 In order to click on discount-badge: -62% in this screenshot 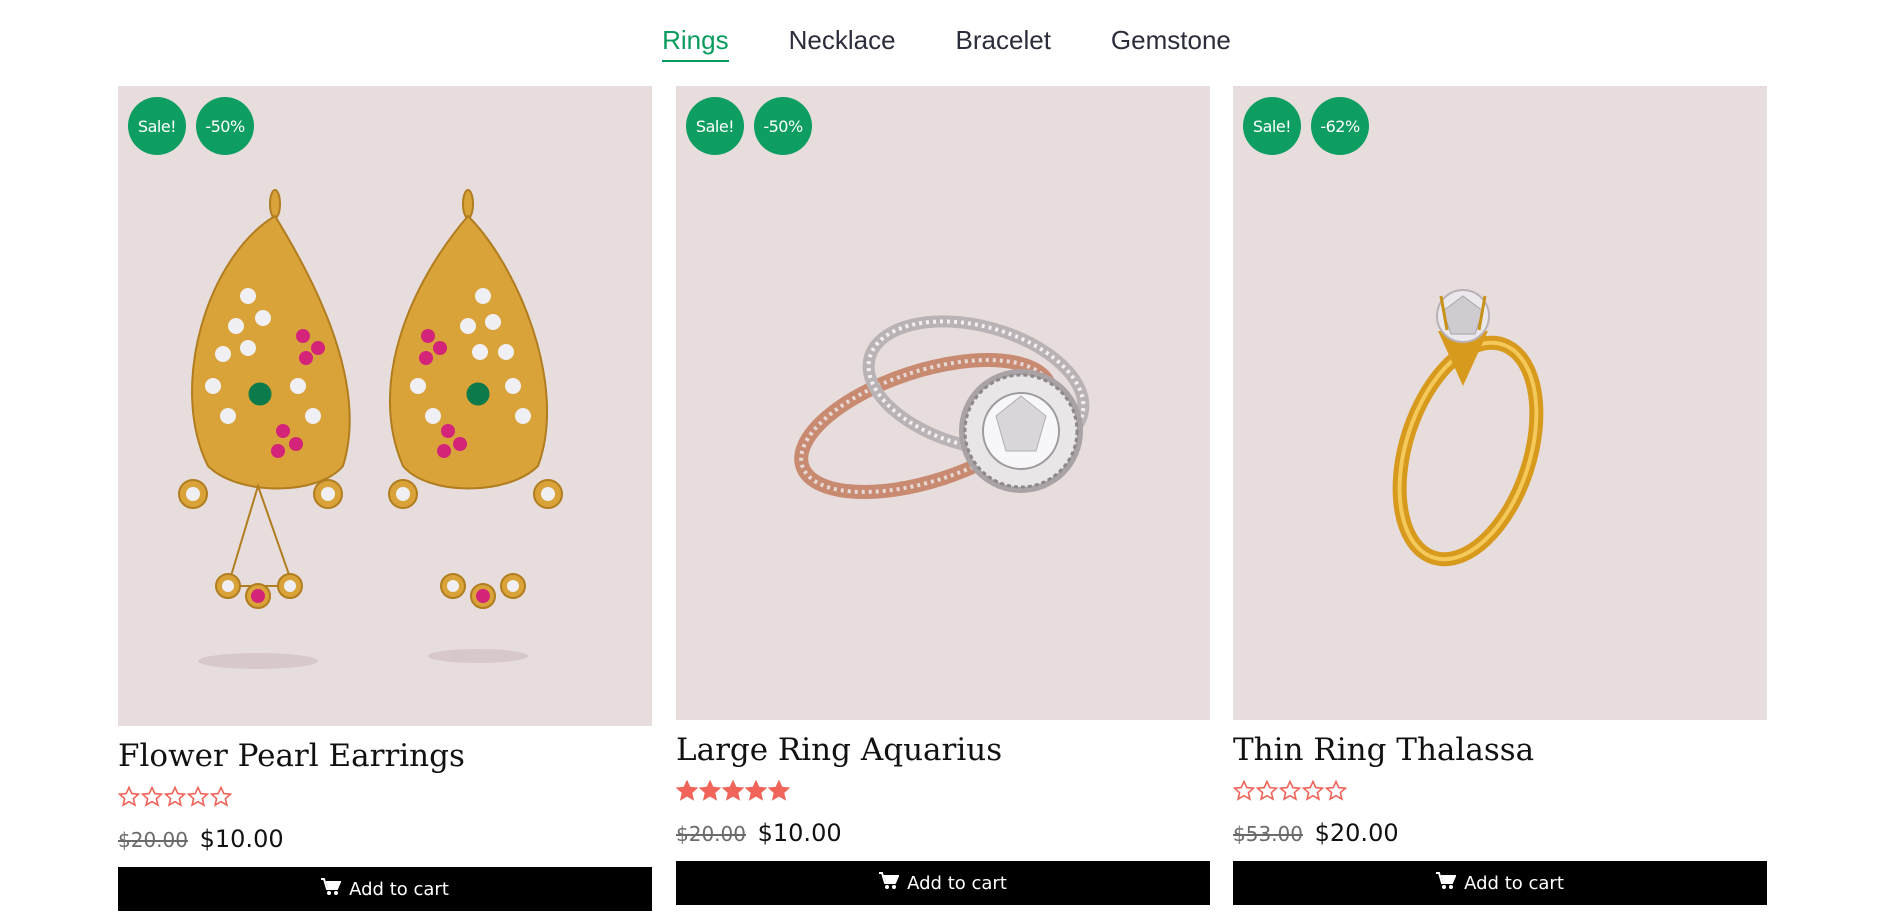, I will do `click(1340, 126)`.